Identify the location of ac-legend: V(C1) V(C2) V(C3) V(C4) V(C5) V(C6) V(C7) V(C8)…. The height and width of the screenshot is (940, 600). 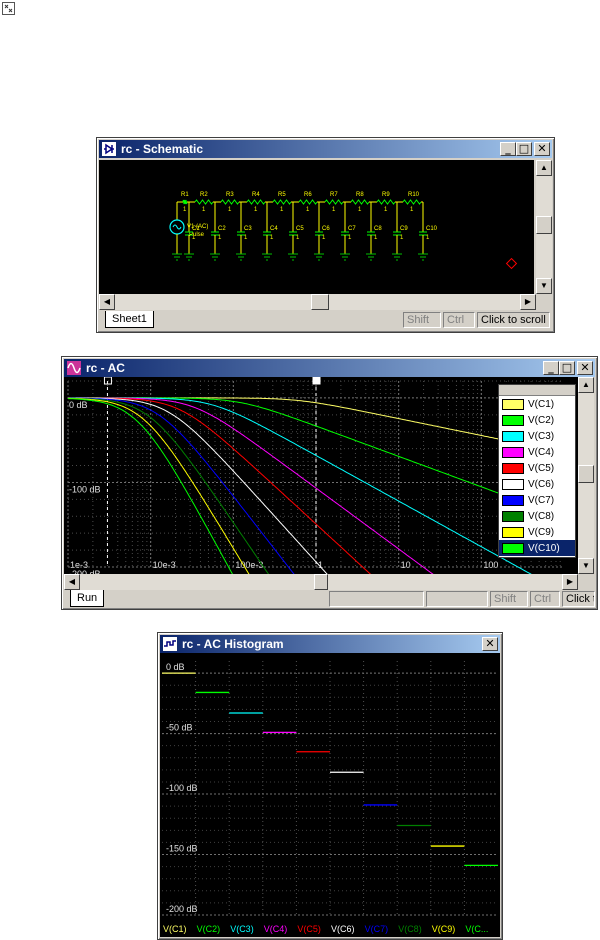
(537, 471).